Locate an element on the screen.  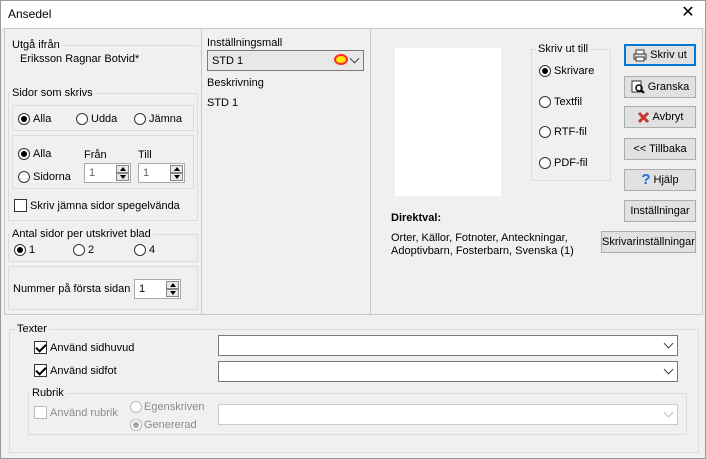
rubrik-generated-label: Genererad is located at coordinates (170, 425).